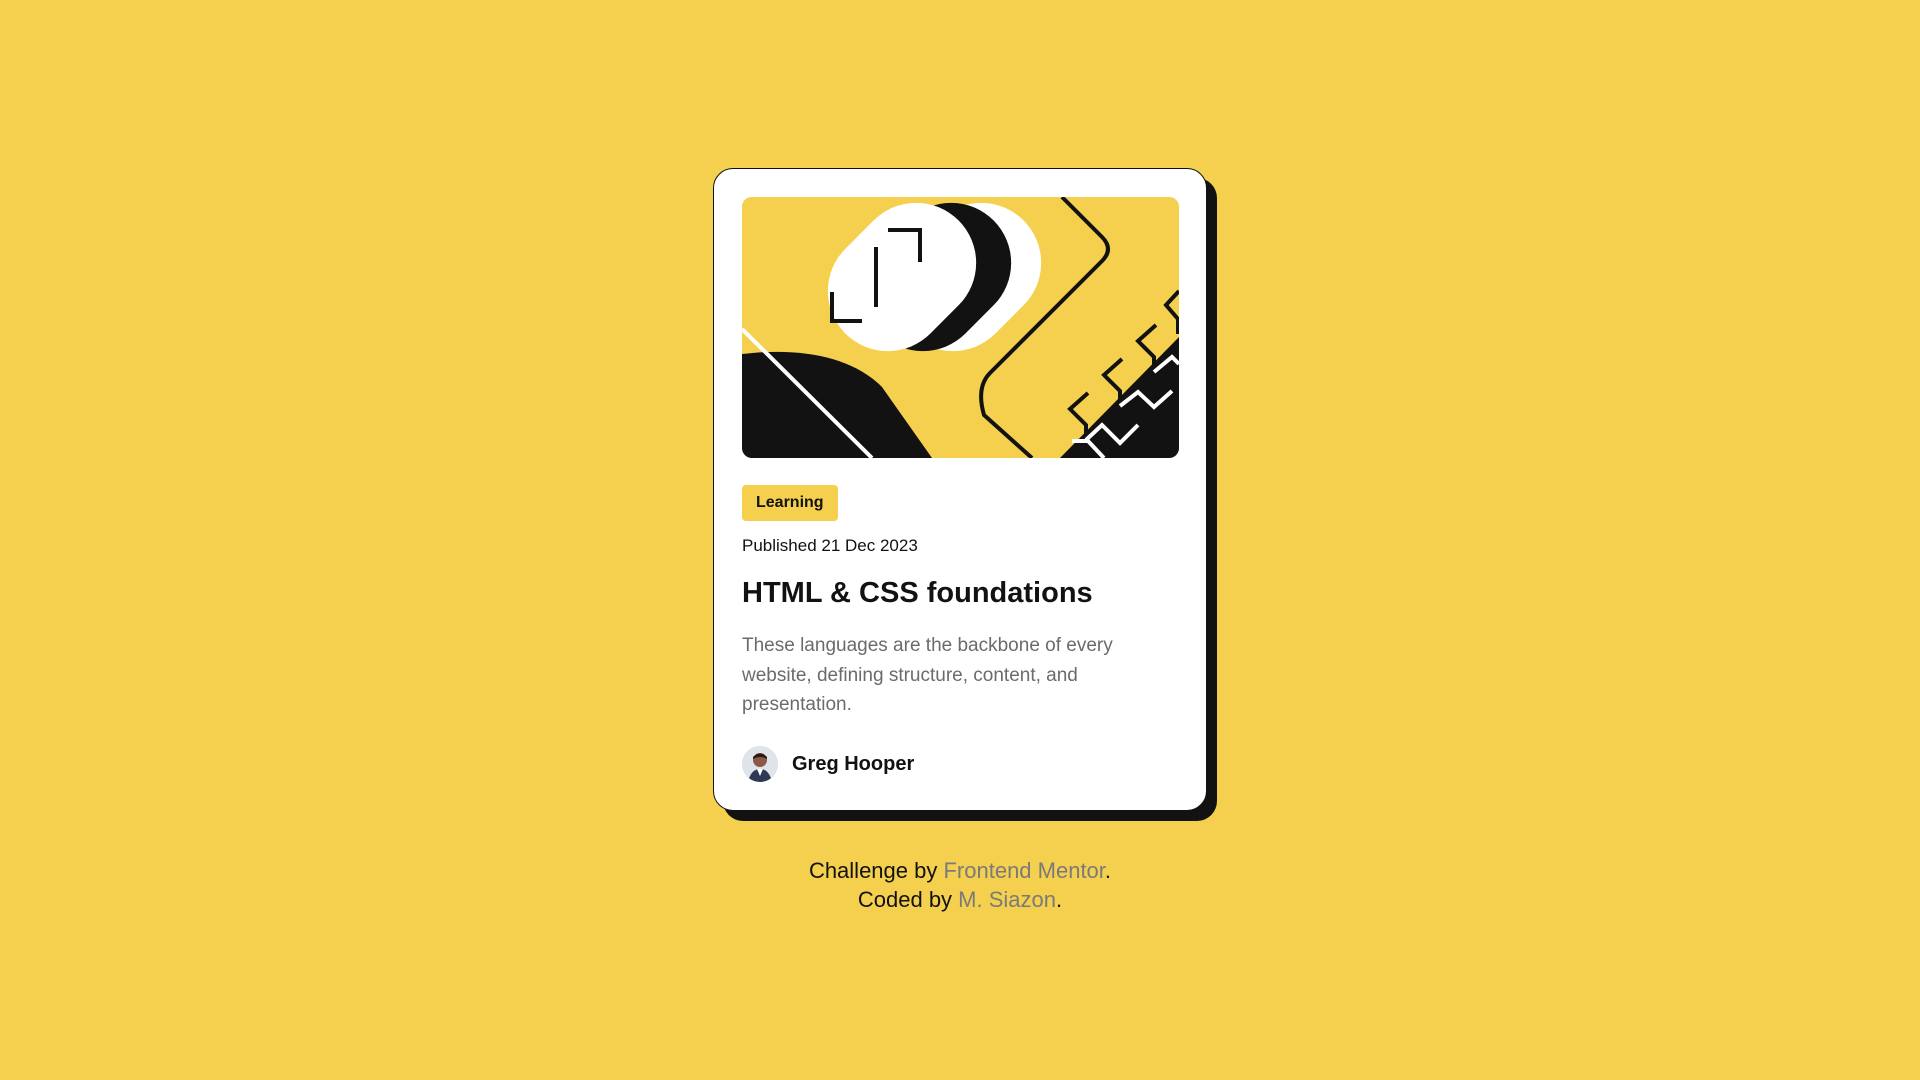 The width and height of the screenshot is (1920, 1080). I want to click on avatar, so click(760, 764).